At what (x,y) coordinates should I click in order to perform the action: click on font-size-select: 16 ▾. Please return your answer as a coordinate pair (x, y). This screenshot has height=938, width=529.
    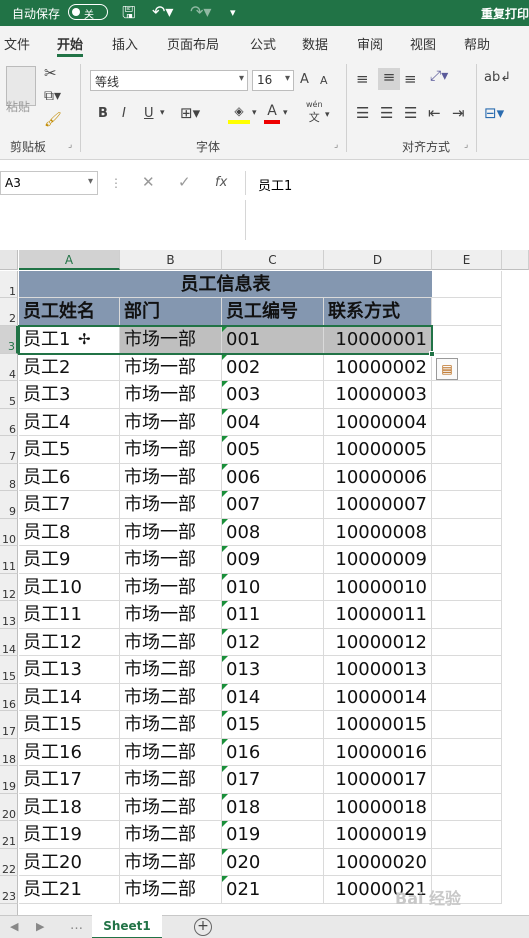
    Looking at the image, I should click on (273, 80).